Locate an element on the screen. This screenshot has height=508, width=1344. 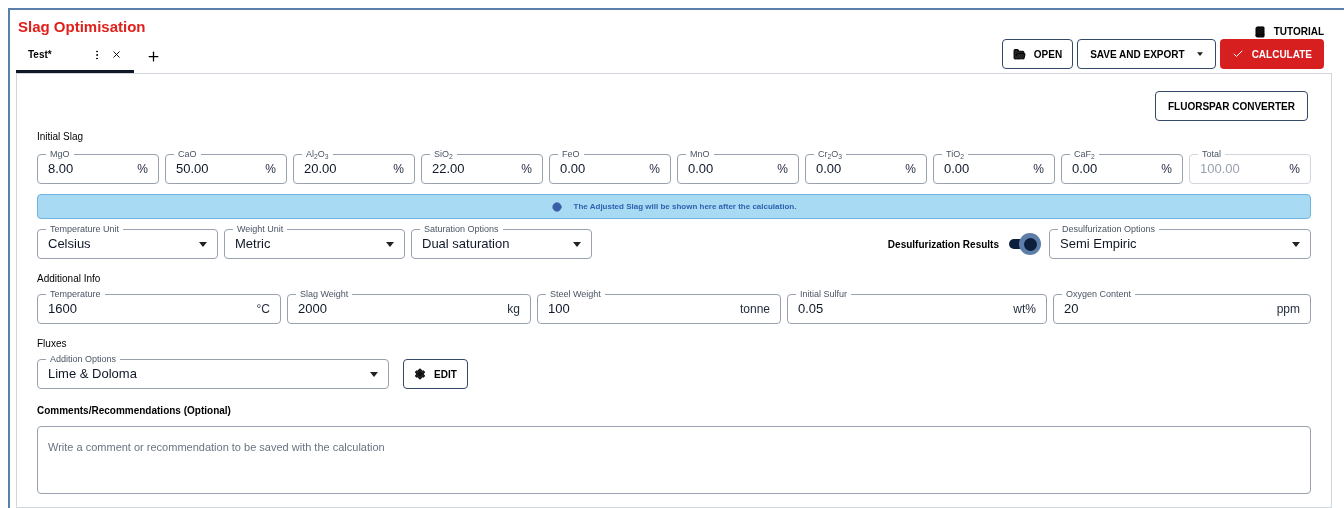
unit-label: °C is located at coordinates (263, 309).